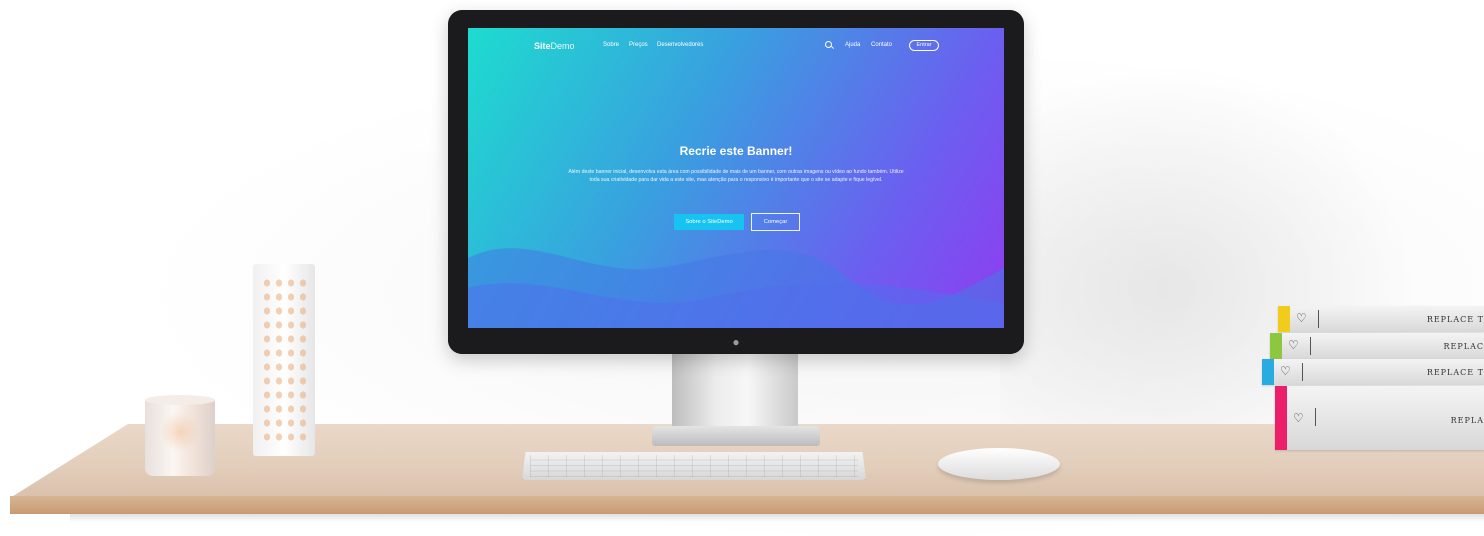 This screenshot has height=536, width=1484. I want to click on nav-link-desenvolvedores: Desenvolvedores, so click(680, 45).